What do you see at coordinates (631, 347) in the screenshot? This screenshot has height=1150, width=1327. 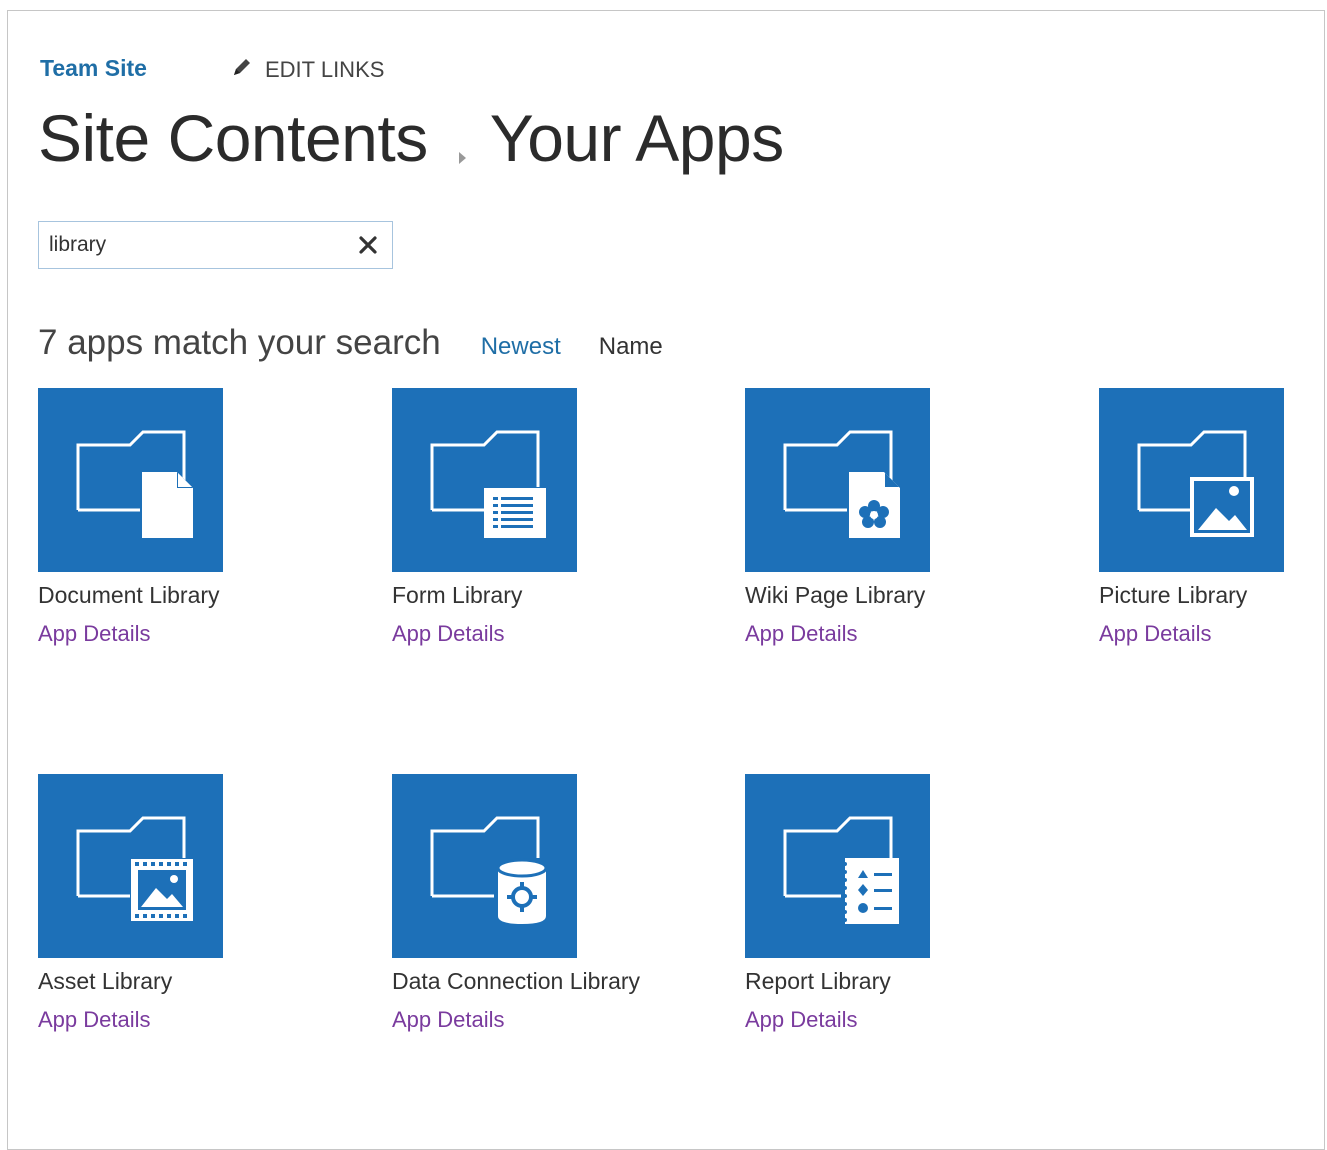 I see `sort-name-link: Name` at bounding box center [631, 347].